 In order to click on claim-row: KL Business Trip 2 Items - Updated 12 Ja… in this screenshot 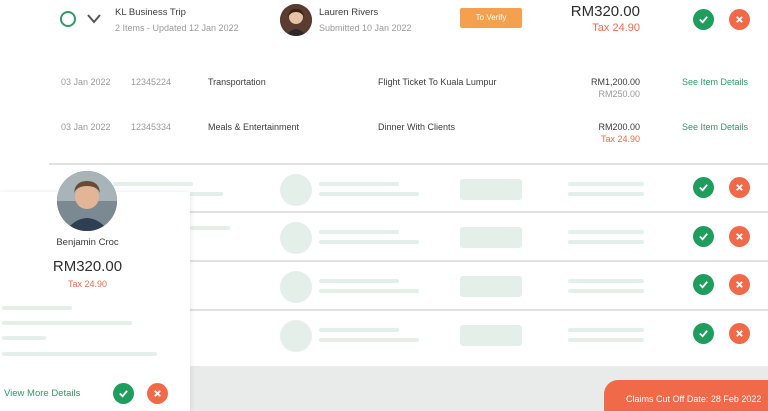, I will do `click(384, 22)`.